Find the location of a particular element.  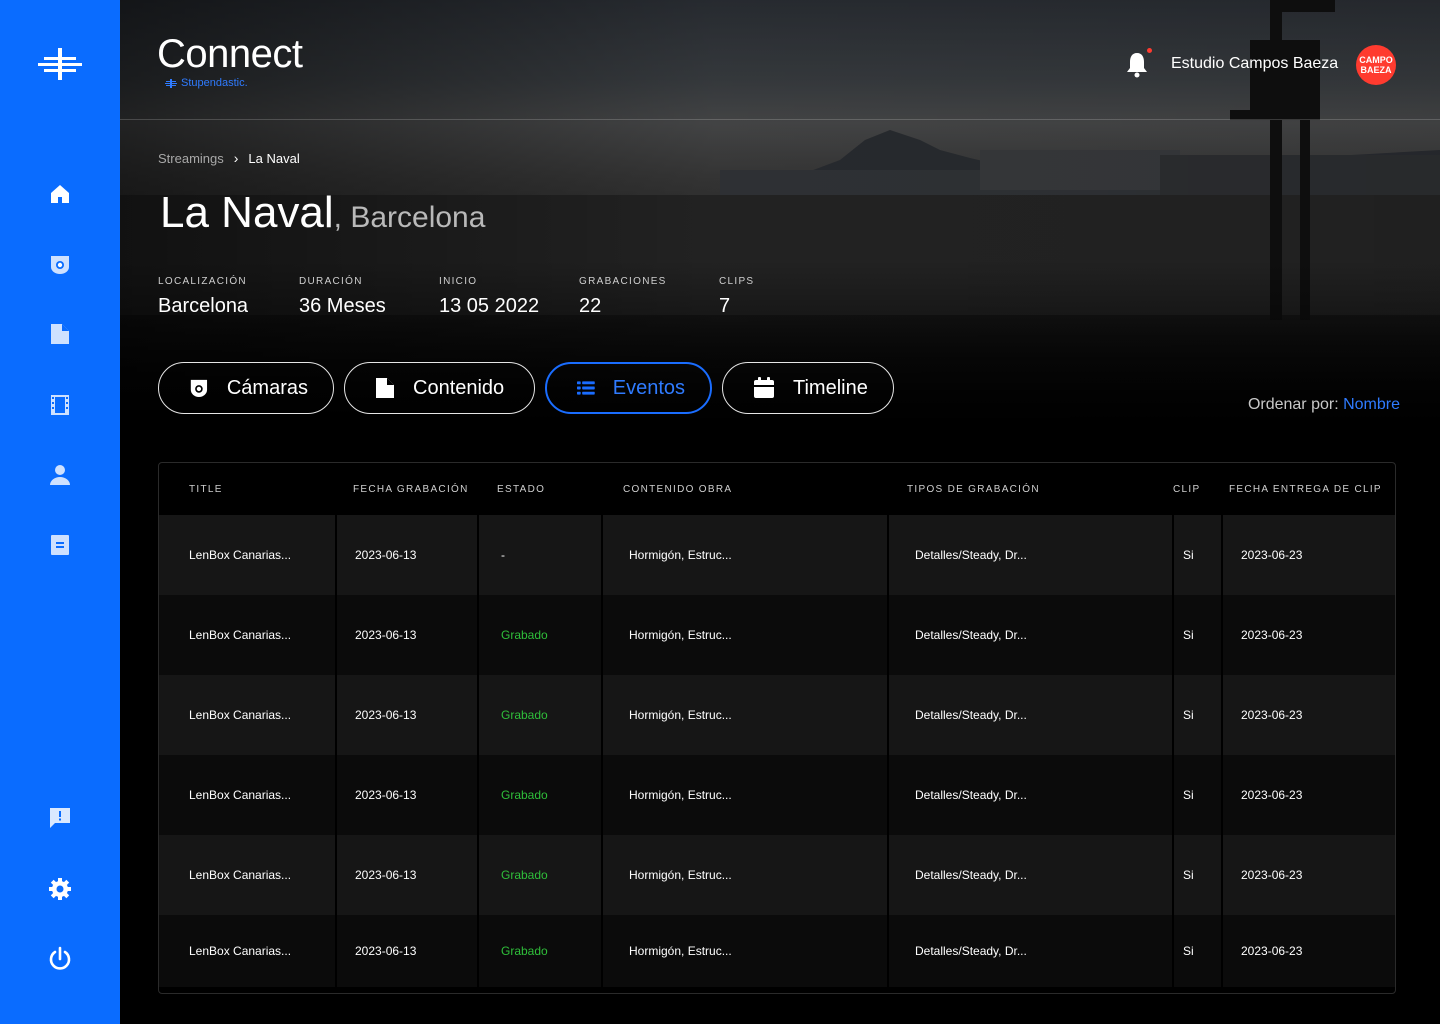

tab-content: Contenido is located at coordinates (439, 388).